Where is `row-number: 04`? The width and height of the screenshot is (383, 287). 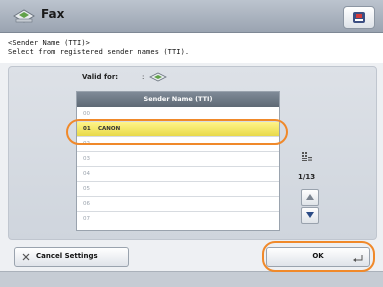 row-number: 04 is located at coordinates (86, 174).